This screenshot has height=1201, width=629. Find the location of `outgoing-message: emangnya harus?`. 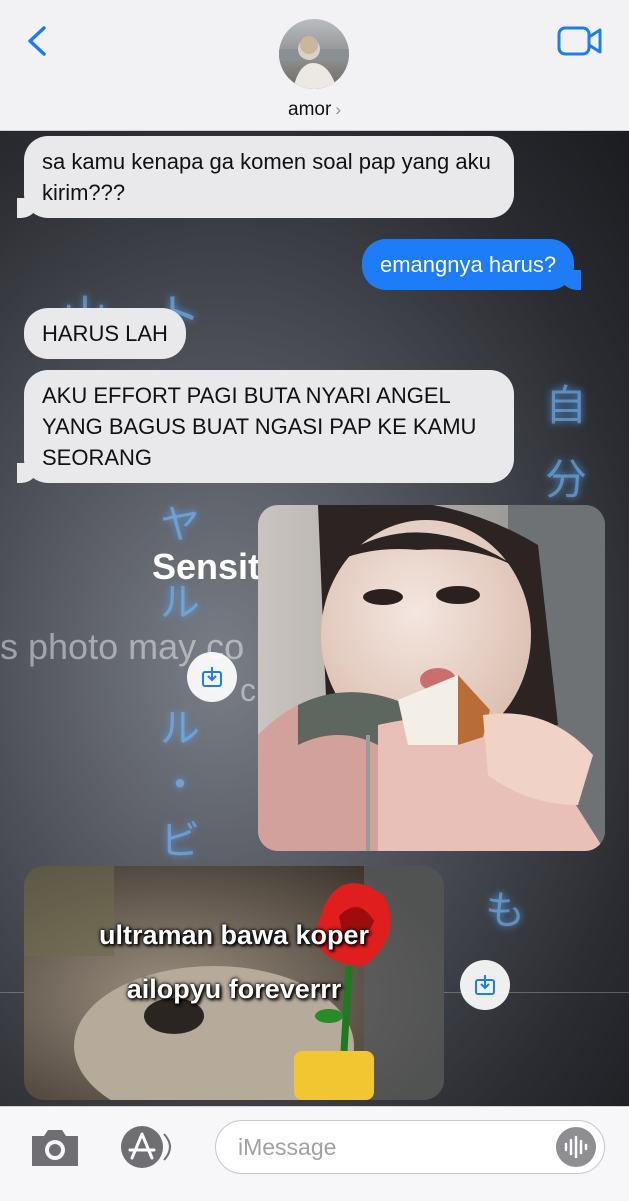

outgoing-message: emangnya harus? is located at coordinates (472, 264).